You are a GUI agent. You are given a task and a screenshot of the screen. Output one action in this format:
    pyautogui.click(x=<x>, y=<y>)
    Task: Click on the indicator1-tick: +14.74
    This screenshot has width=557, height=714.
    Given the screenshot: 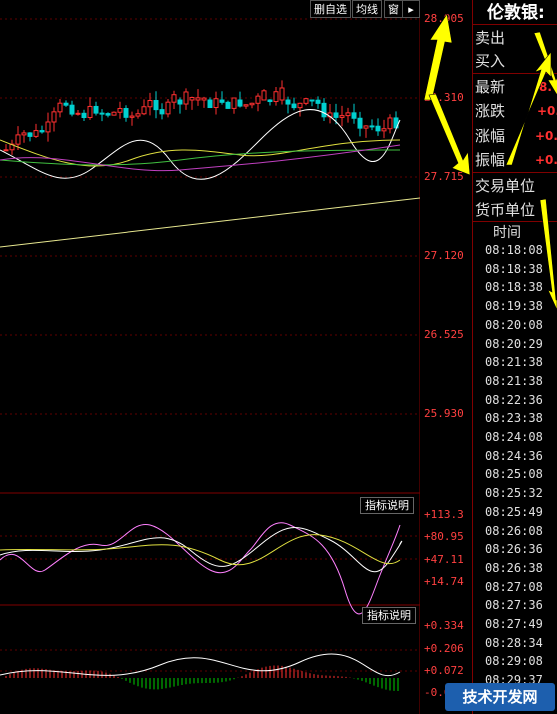 What is the action you would take?
    pyautogui.click(x=444, y=581)
    